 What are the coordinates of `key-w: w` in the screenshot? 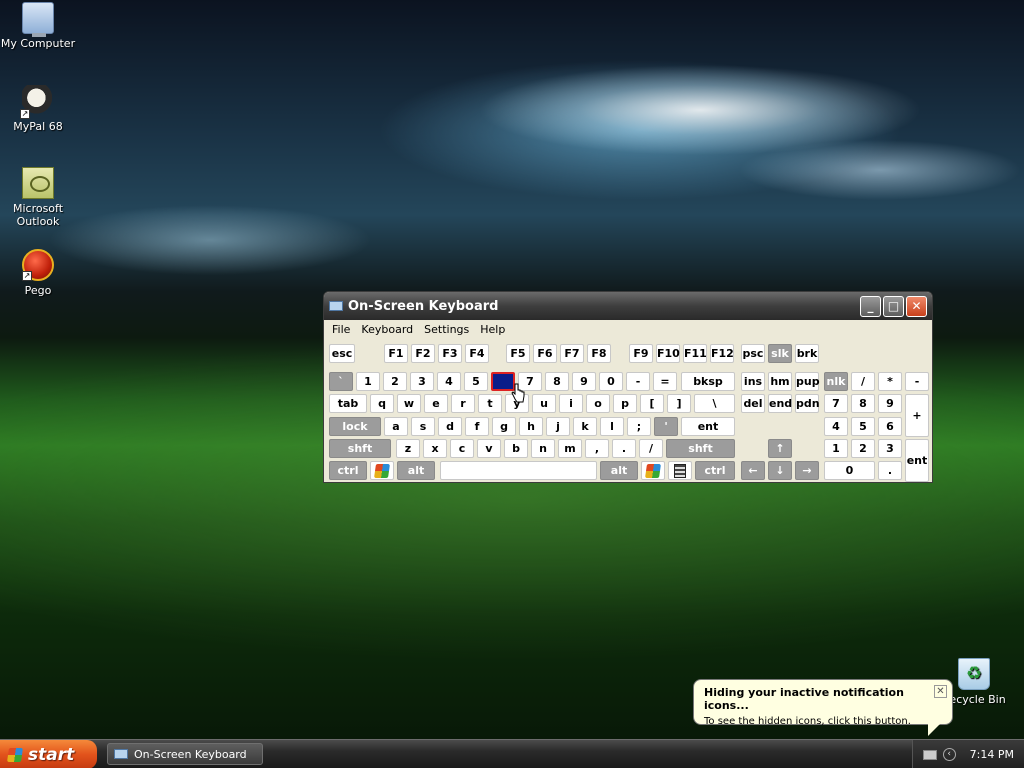 It's located at (409, 403).